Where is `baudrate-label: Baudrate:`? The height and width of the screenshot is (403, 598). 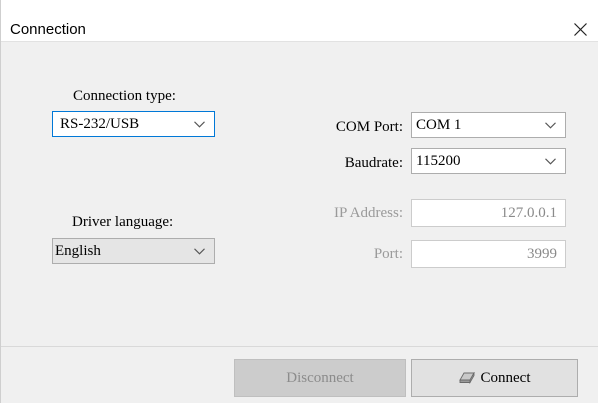
baudrate-label: Baudrate: is located at coordinates (373, 163).